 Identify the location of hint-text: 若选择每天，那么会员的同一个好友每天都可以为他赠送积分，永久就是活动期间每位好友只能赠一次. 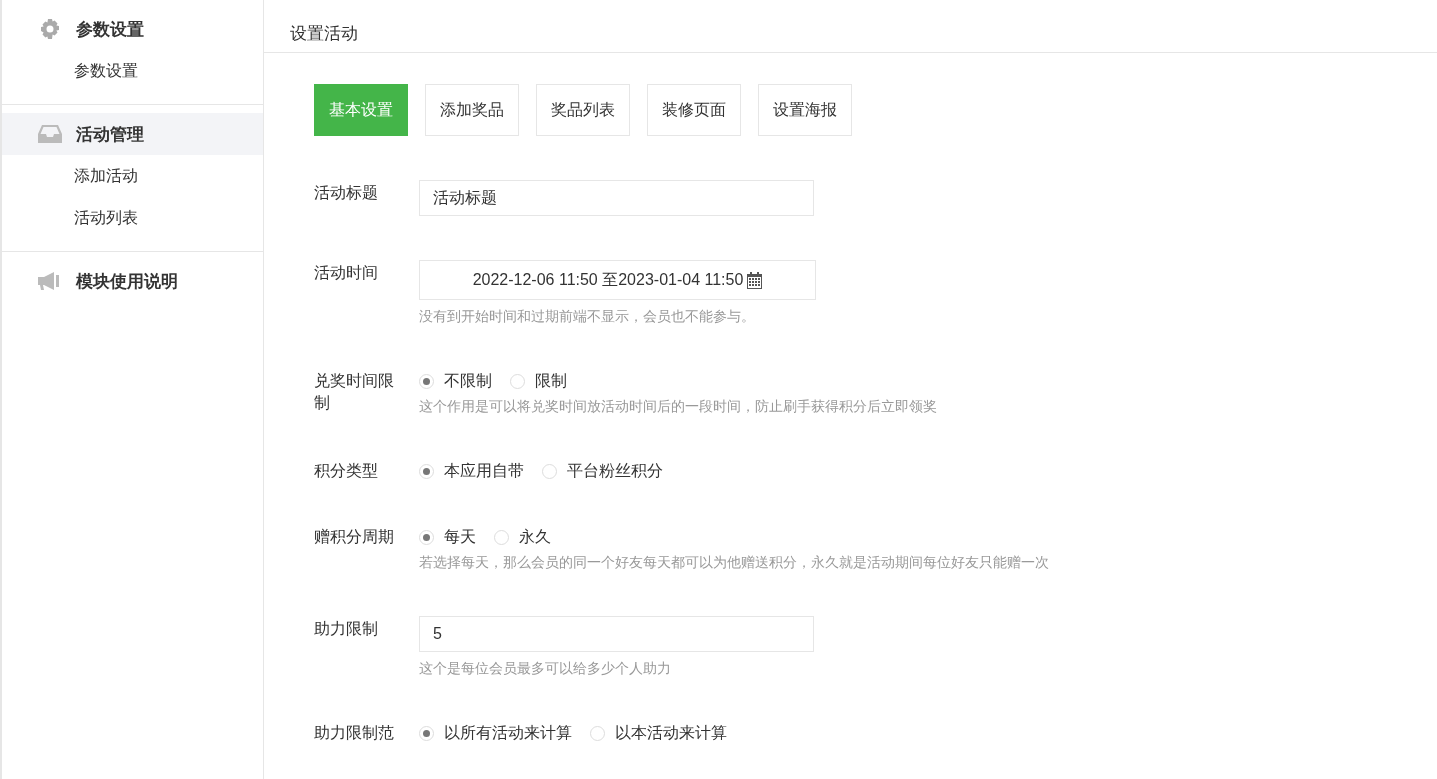
(734, 563).